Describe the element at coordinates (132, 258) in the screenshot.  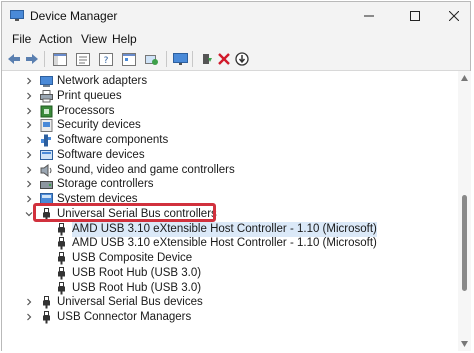
I see `tree-item-label: USB Composite Device` at that location.